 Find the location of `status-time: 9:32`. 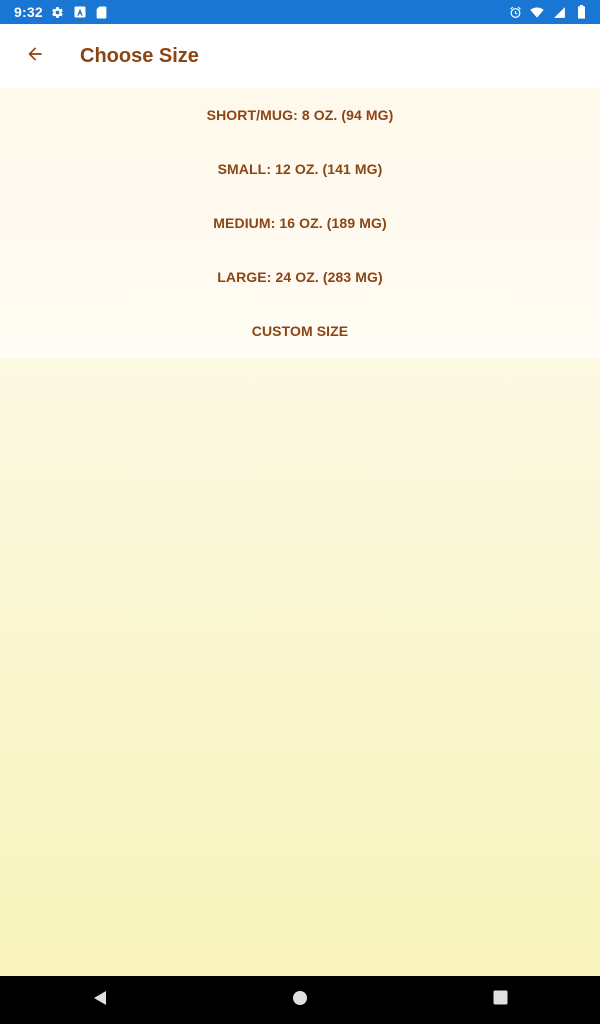

status-time: 9:32 is located at coordinates (28, 12).